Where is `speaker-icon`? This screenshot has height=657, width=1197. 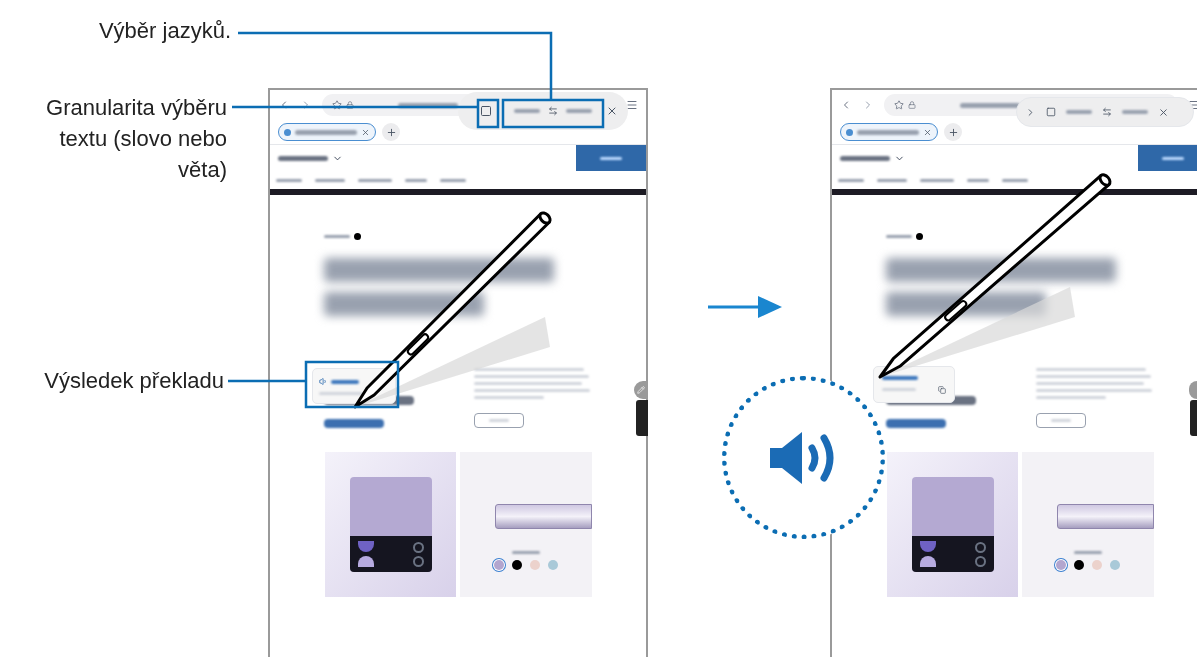 speaker-icon is located at coordinates (323, 381).